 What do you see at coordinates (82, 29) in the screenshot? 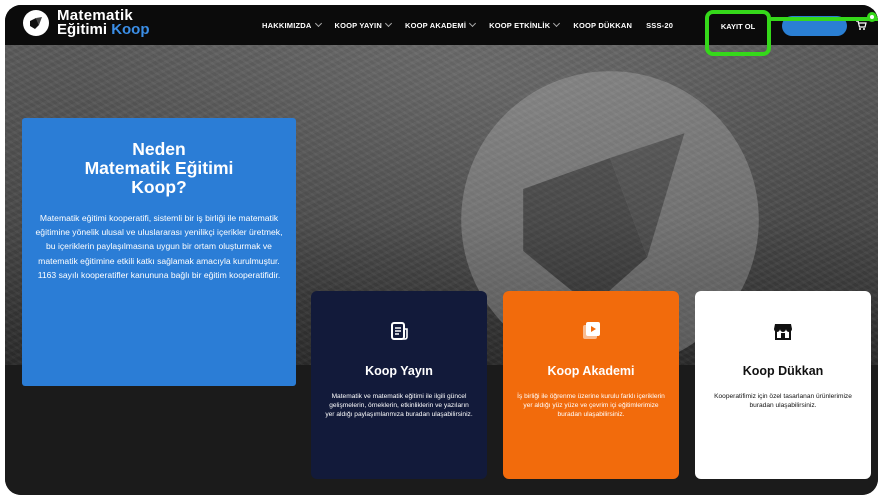
I see `logo-line2-a: Eğitimi` at bounding box center [82, 29].